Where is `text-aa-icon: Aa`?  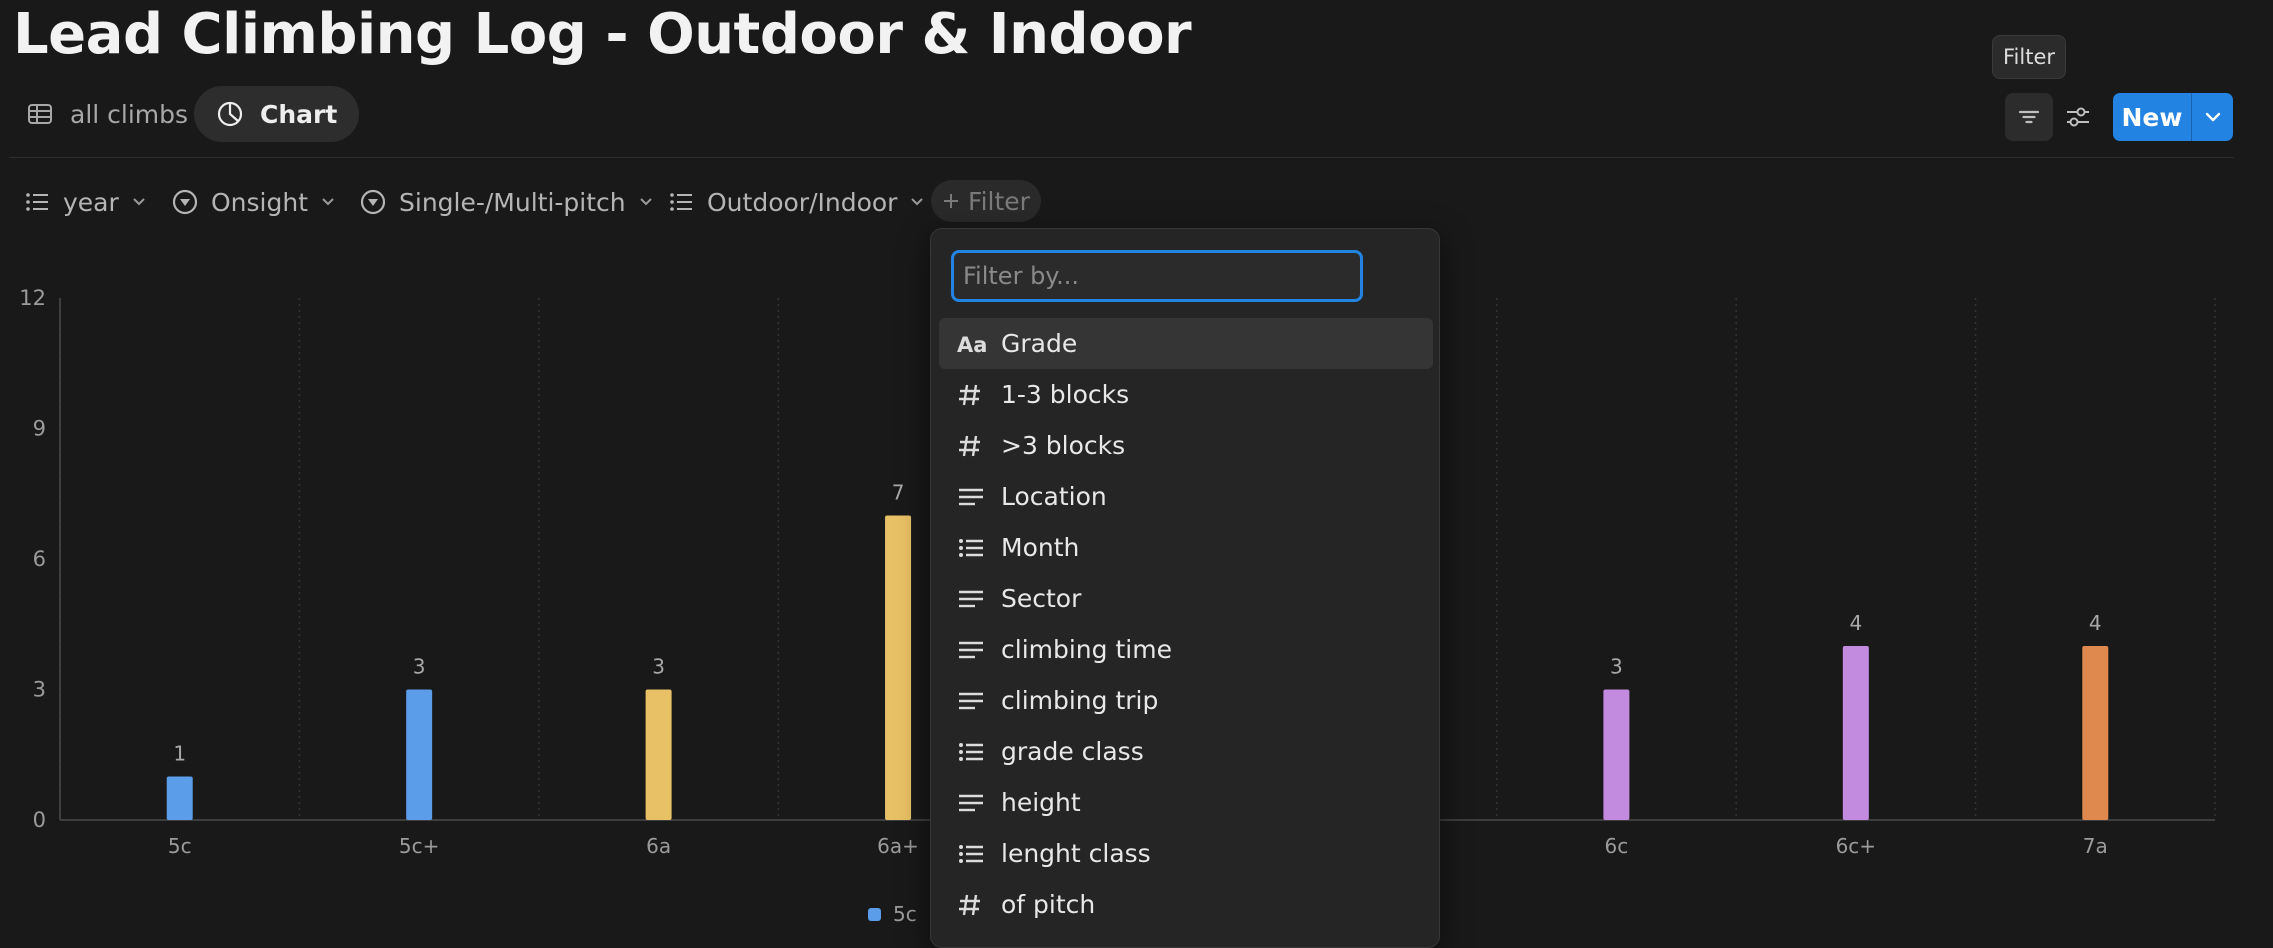 text-aa-icon: Aa is located at coordinates (978, 344).